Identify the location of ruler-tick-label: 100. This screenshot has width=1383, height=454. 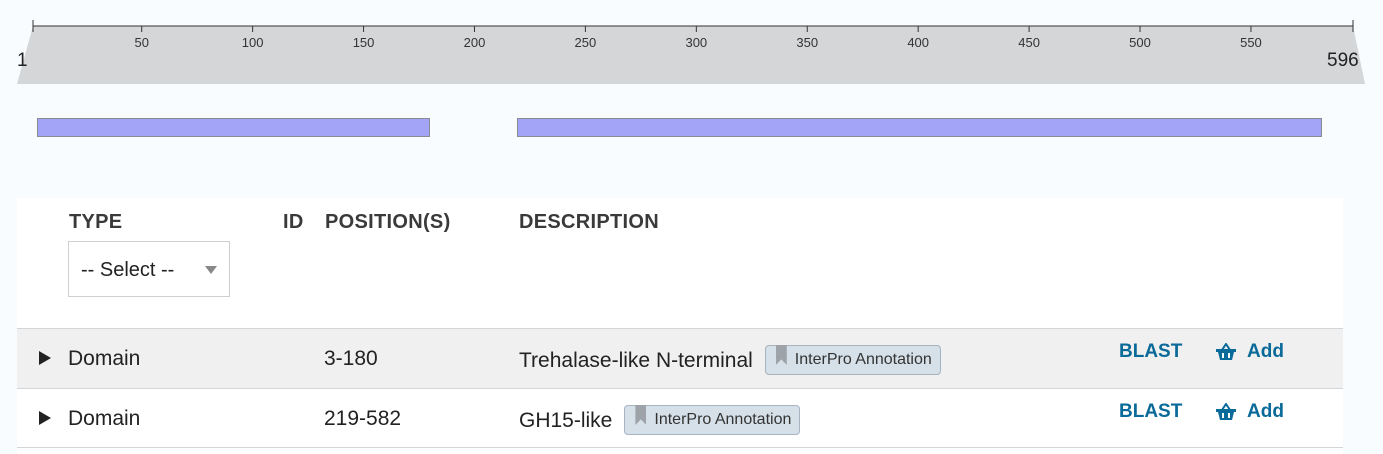
(253, 42).